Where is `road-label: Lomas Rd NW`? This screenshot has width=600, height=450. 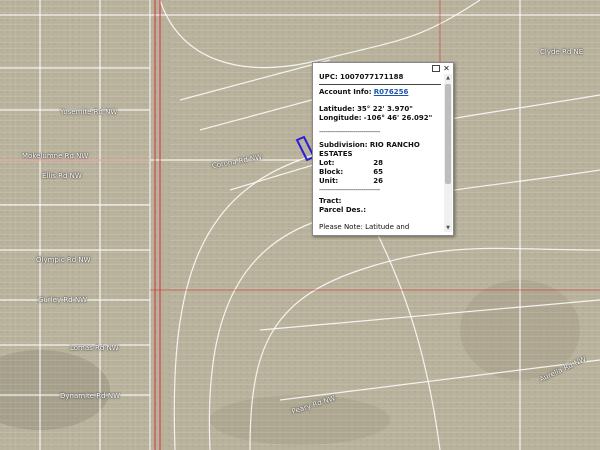
road-label: Lomas Rd NW is located at coordinates (94, 348).